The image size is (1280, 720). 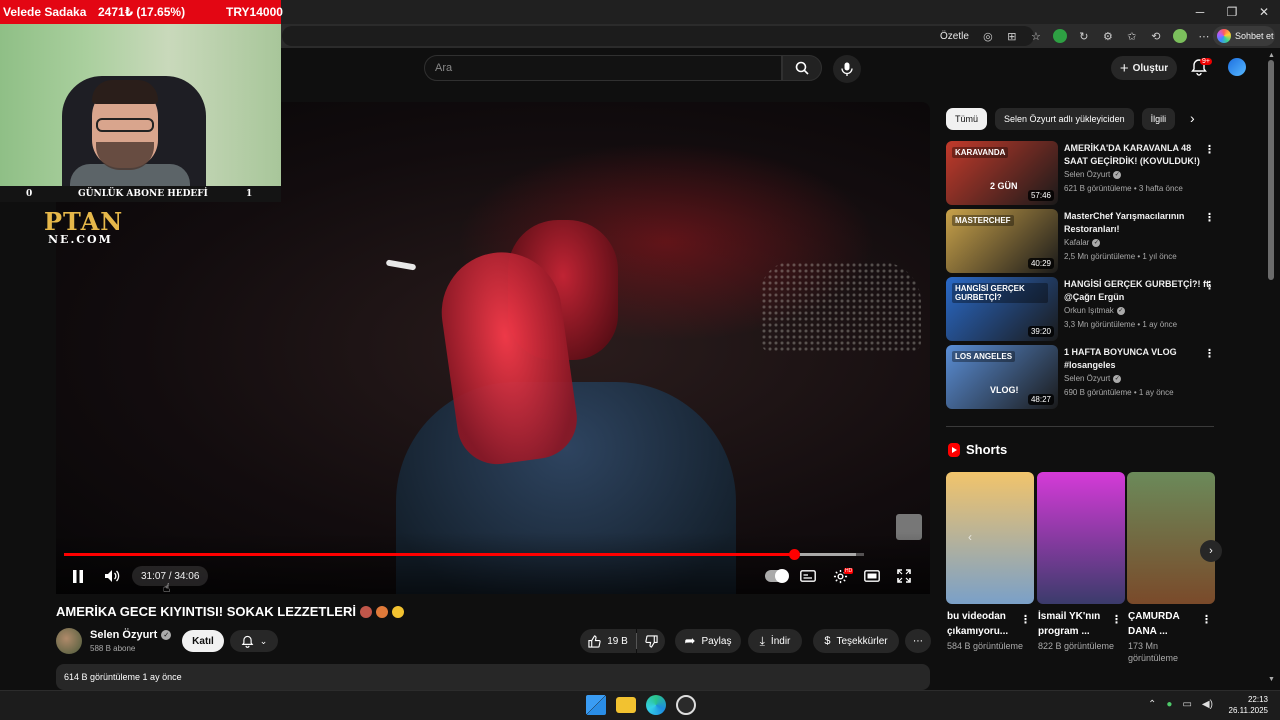 What do you see at coordinates (1152, 704) in the screenshot?
I see `tray-chevron-up-icon: ⌃` at bounding box center [1152, 704].